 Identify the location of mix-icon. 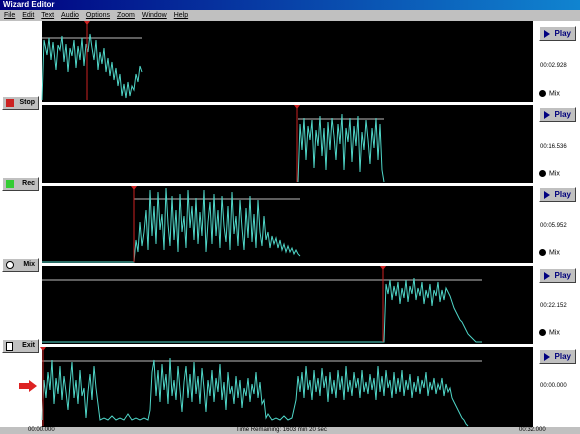
(10, 265).